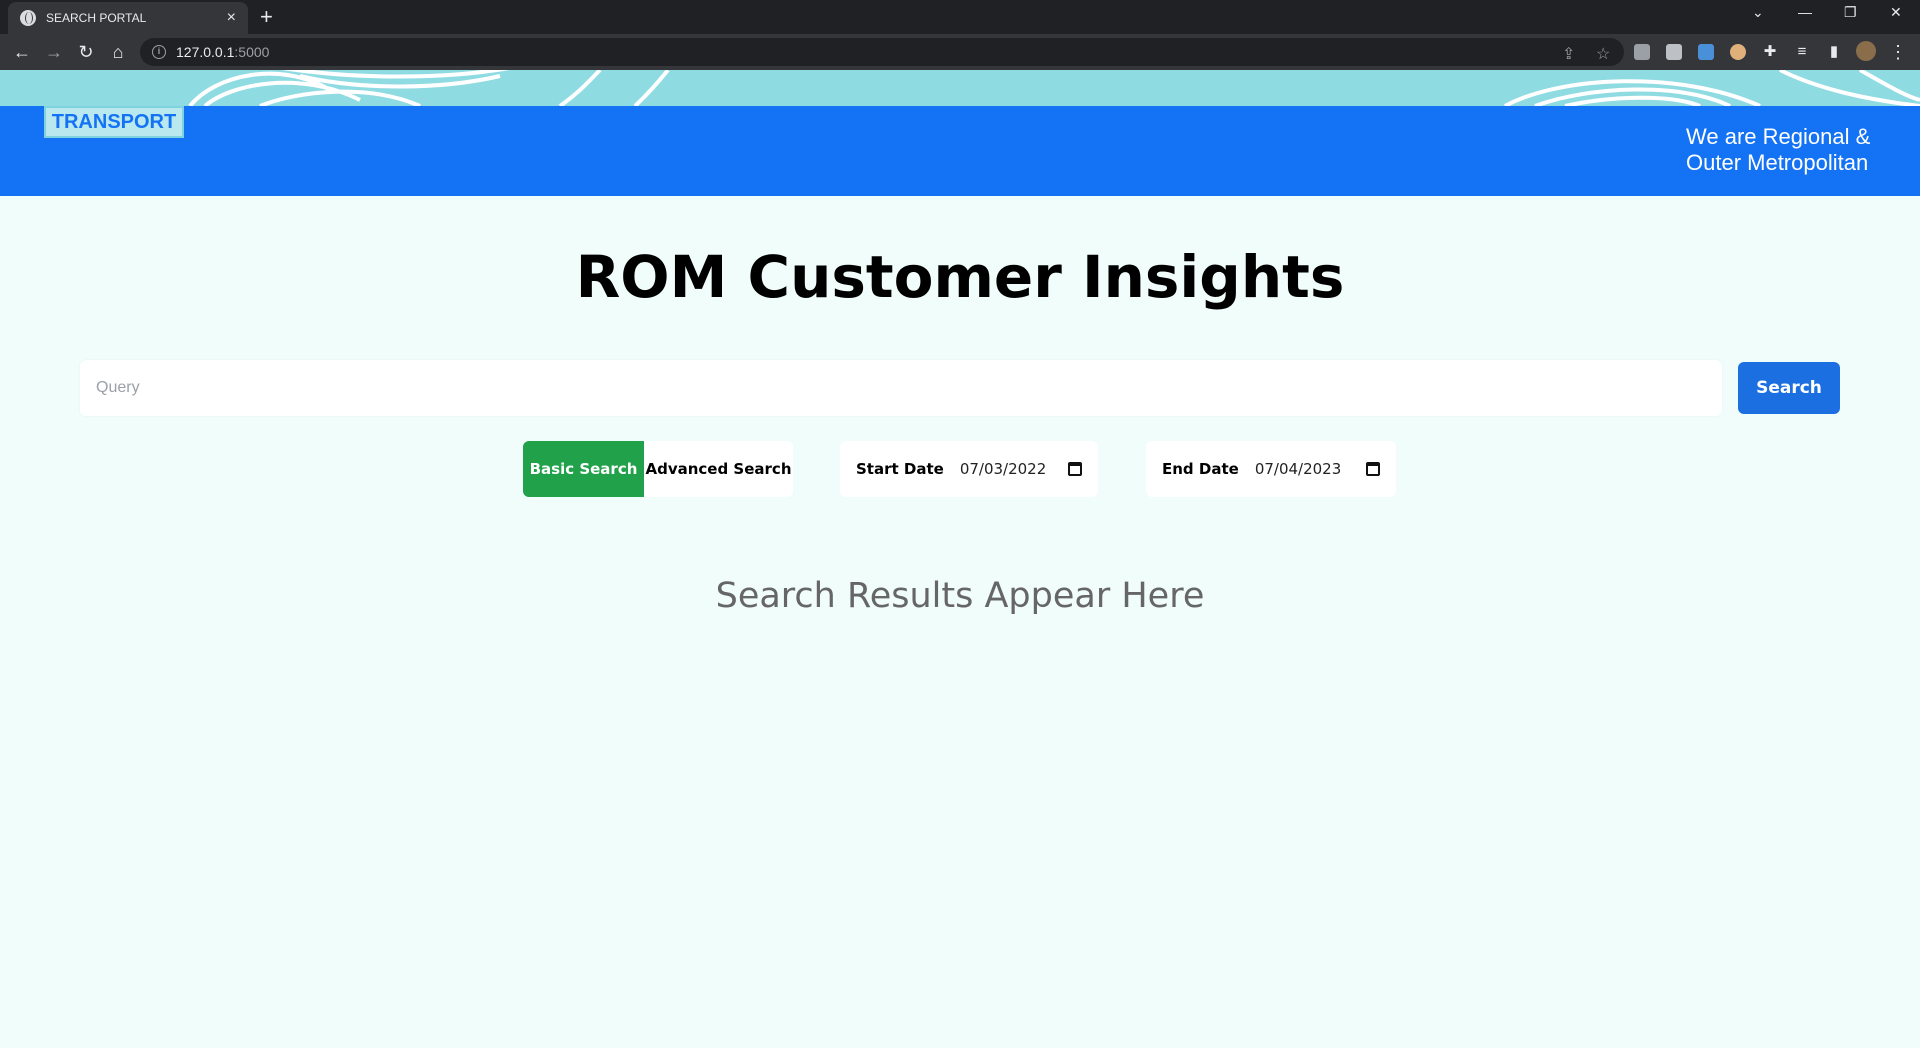 This screenshot has height=1048, width=1920. Describe the element at coordinates (1603, 54) in the screenshot. I see `bookmark-star-icon: ☆` at that location.